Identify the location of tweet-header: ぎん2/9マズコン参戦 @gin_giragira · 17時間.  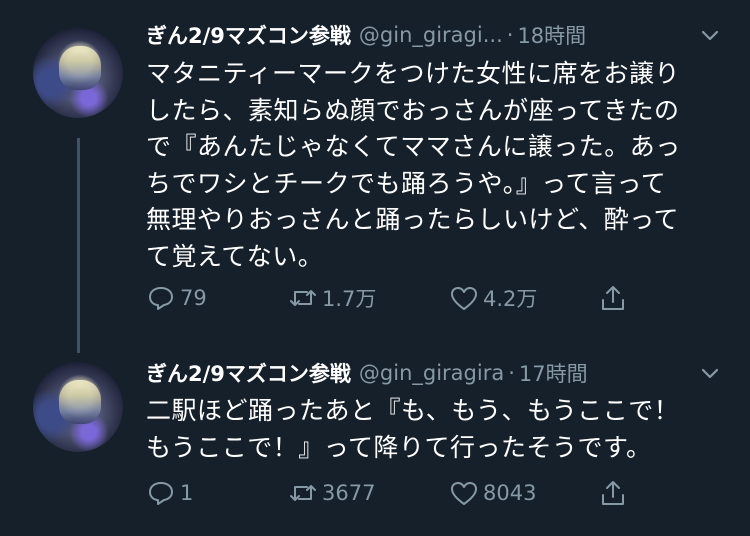
(367, 373).